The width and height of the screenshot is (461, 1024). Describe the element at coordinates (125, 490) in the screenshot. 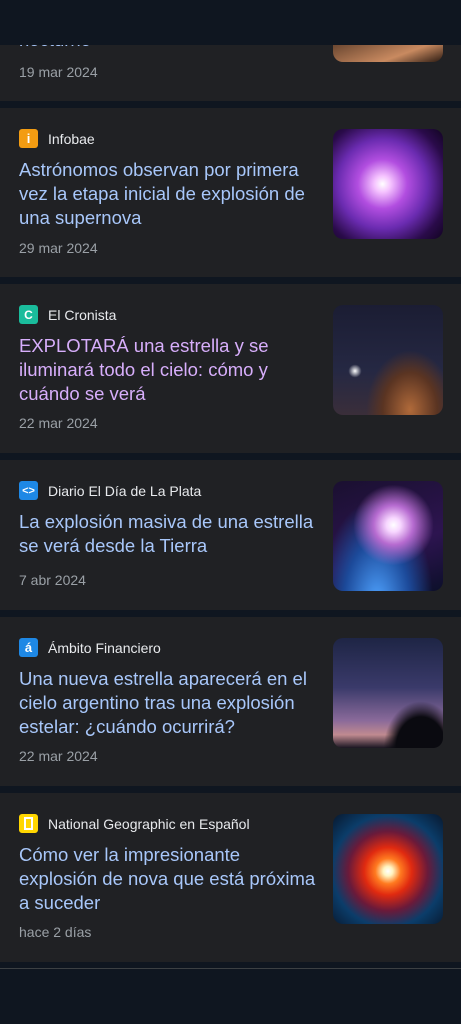

I see `source-name: Diario El Día de La Plata` at that location.